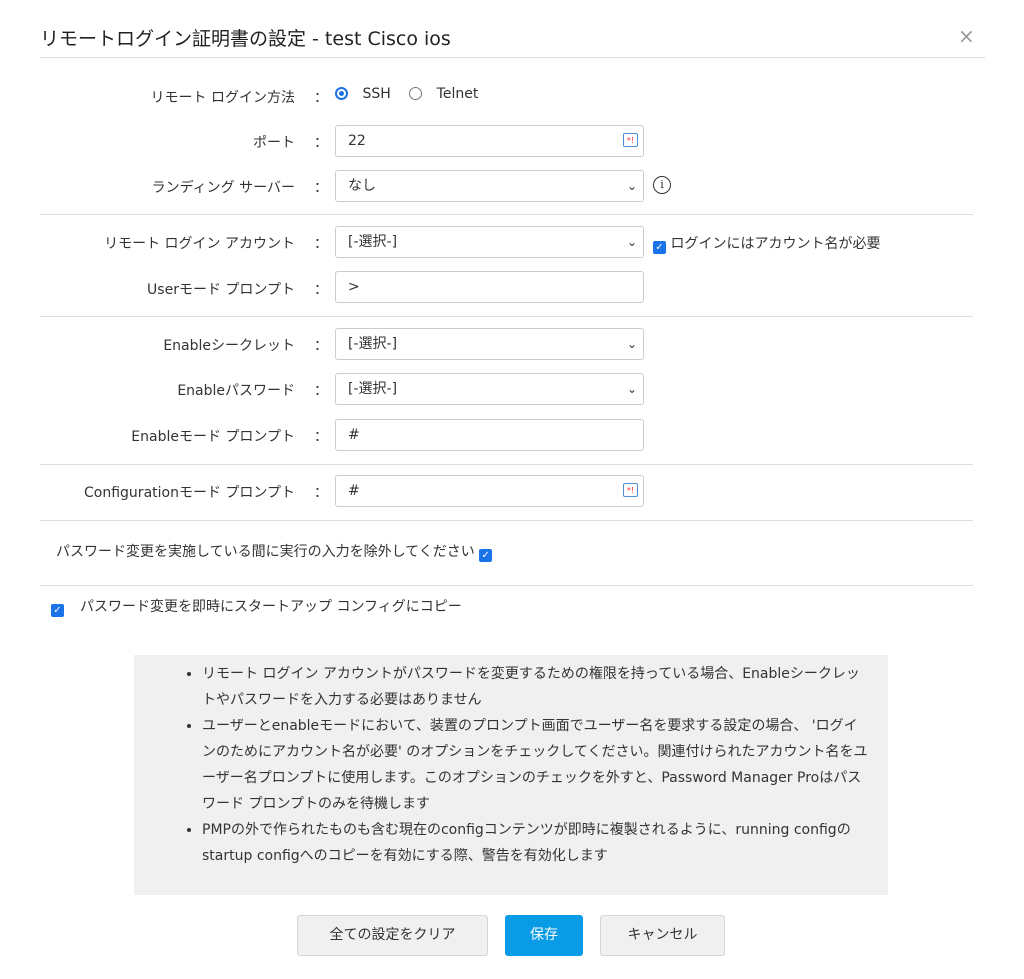  What do you see at coordinates (189, 493) in the screenshot?
I see `config-prompt-label: Configurationモード プロンプト` at bounding box center [189, 493].